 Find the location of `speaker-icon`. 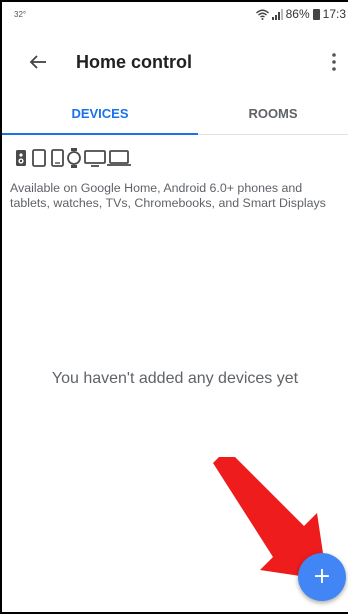

speaker-icon is located at coordinates (21, 158).